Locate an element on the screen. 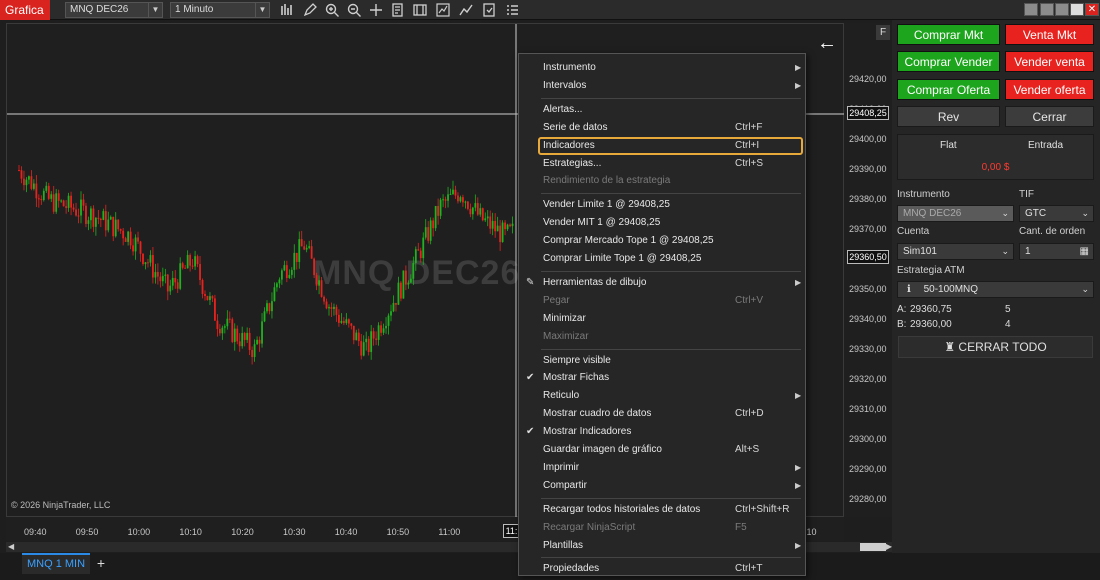 The height and width of the screenshot is (580, 1100). menu-item-propiedades: Propiedades Ctrl+T is located at coordinates (662, 569).